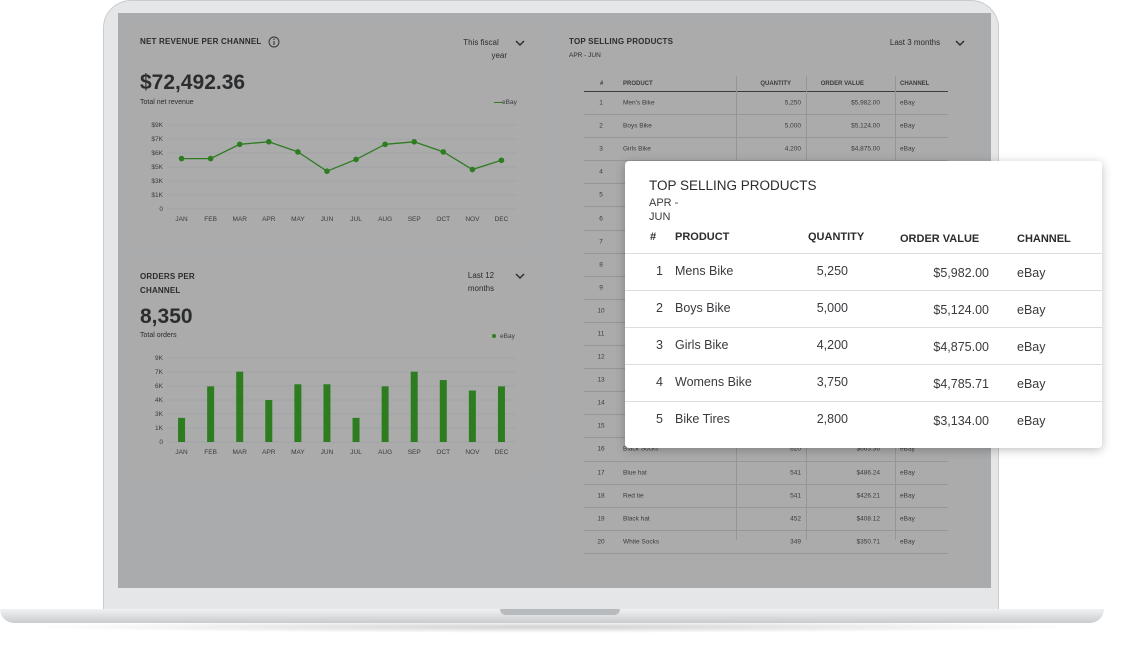 The width and height of the screenshot is (1124, 645). I want to click on table-cell: 14, so click(601, 403).